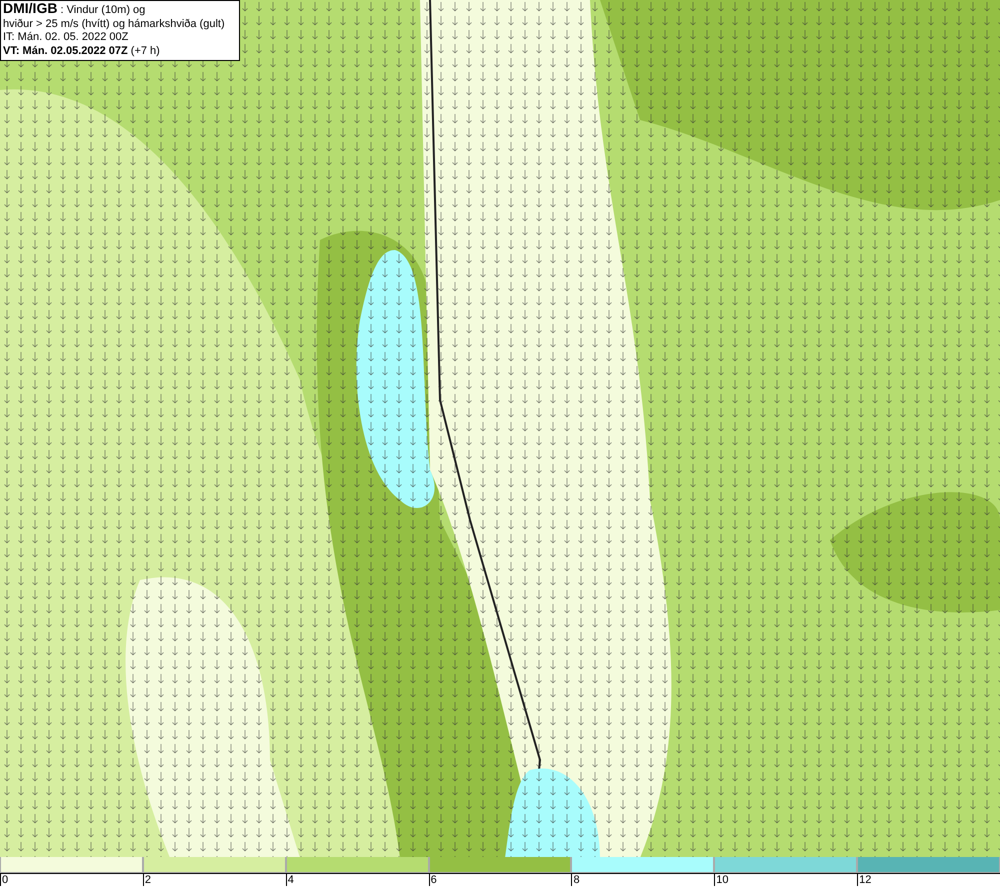 The image size is (1000, 887). What do you see at coordinates (290, 880) in the screenshot?
I see `legend-tick-label: 4` at bounding box center [290, 880].